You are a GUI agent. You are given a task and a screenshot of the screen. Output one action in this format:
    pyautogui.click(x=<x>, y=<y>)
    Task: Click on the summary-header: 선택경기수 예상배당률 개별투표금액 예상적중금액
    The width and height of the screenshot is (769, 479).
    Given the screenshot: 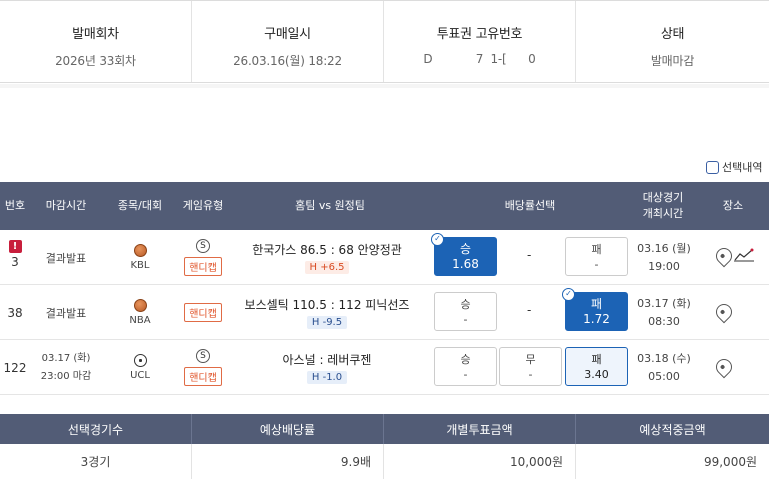 What is the action you would take?
    pyautogui.click(x=384, y=429)
    